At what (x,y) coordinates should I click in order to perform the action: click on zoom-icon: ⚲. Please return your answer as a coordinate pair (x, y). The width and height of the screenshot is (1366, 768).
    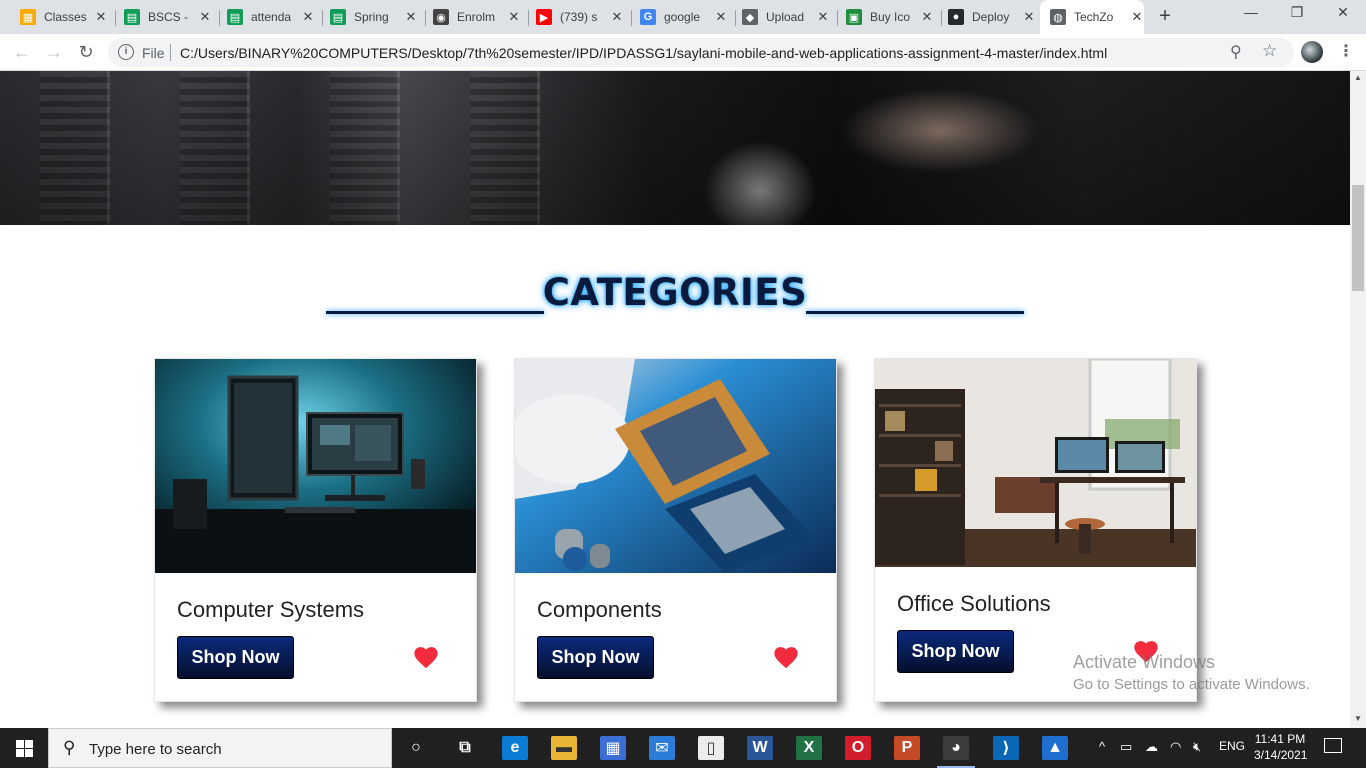
    Looking at the image, I should click on (1236, 52).